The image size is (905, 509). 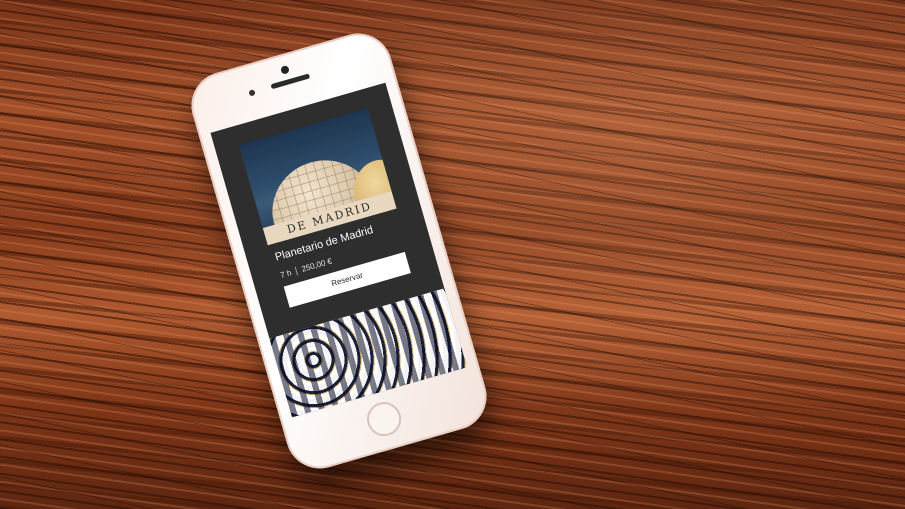 I want to click on meta-divider, so click(x=296, y=271).